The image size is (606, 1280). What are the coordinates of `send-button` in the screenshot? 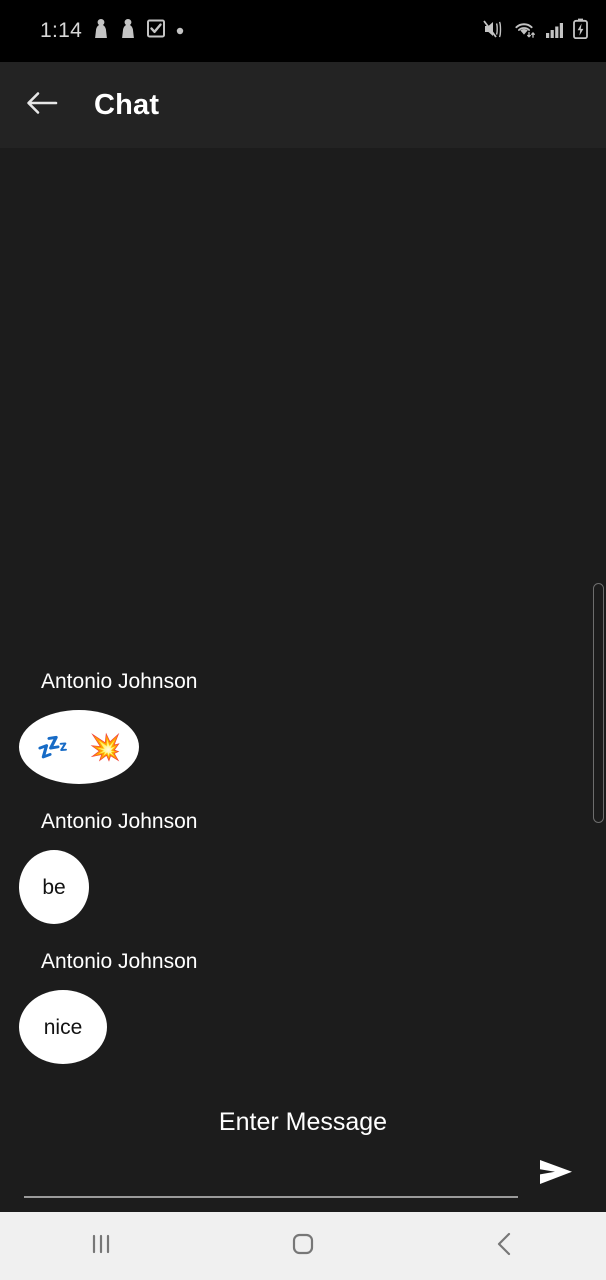 It's located at (556, 1174).